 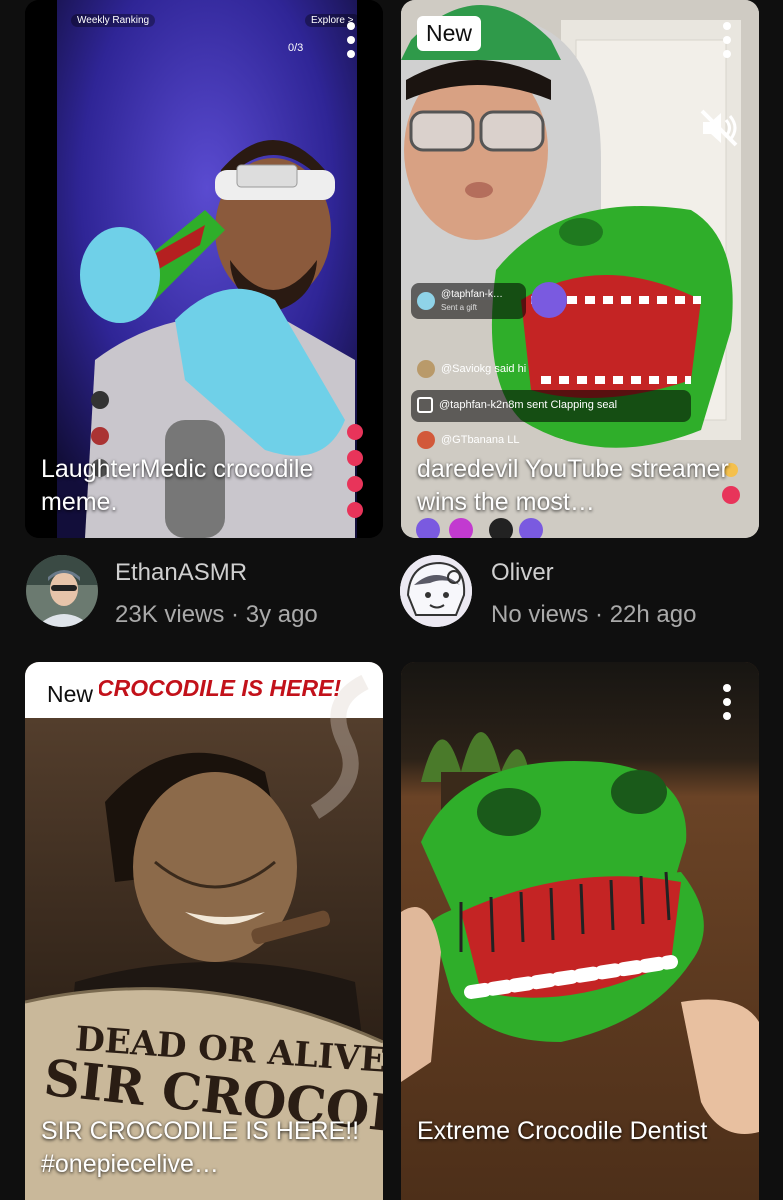 What do you see at coordinates (653, 614) in the screenshot?
I see `upload-age: 22h ago` at bounding box center [653, 614].